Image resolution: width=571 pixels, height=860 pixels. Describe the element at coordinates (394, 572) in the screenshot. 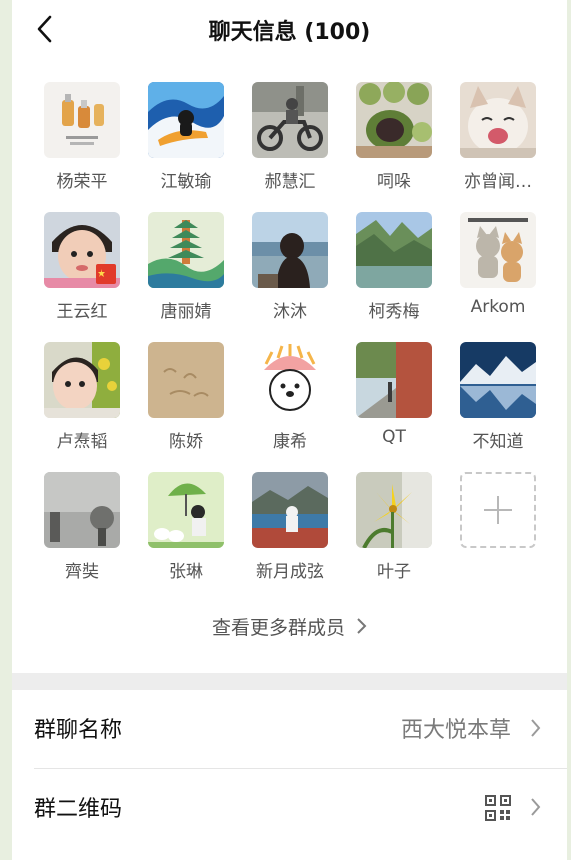

I see `member-name: 叶子` at that location.